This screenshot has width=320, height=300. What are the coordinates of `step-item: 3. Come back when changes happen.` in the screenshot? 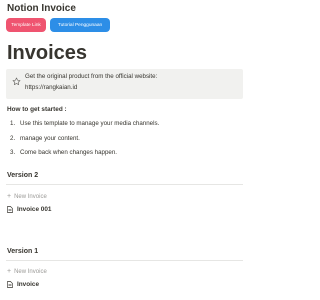 It's located at (63, 152).